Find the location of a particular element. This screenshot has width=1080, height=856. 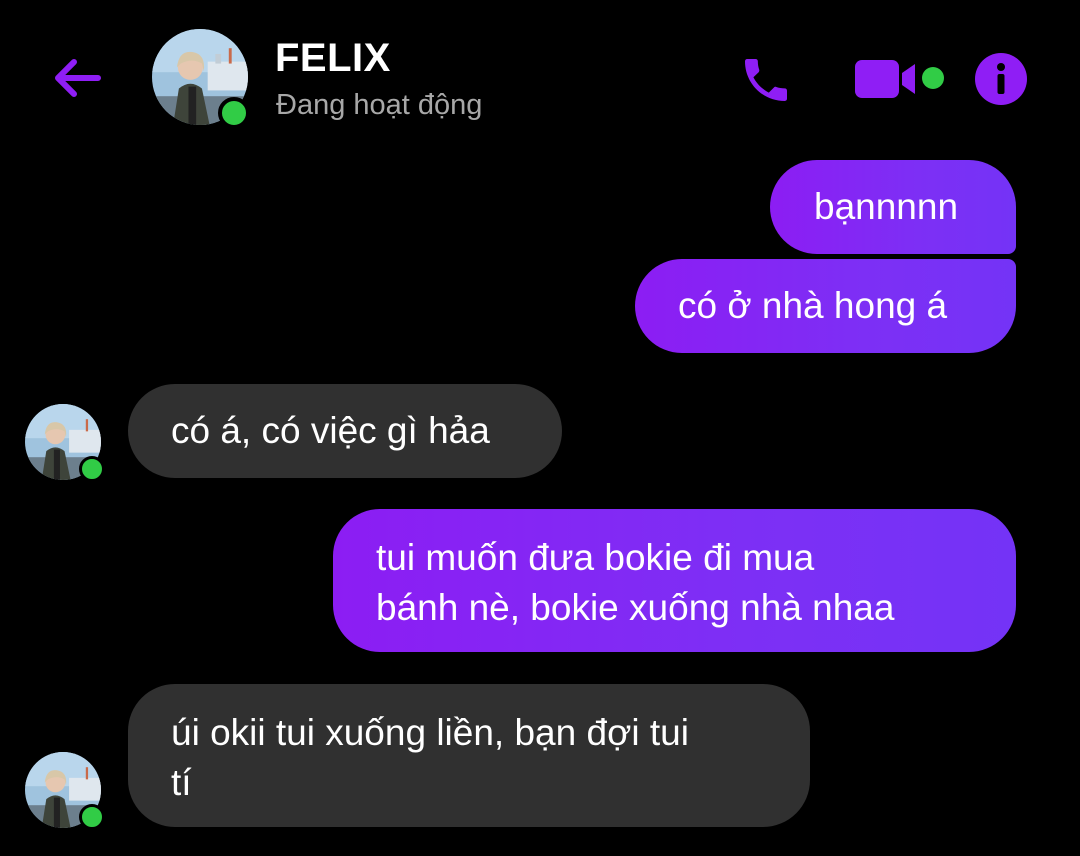

info-icon is located at coordinates (1001, 79).